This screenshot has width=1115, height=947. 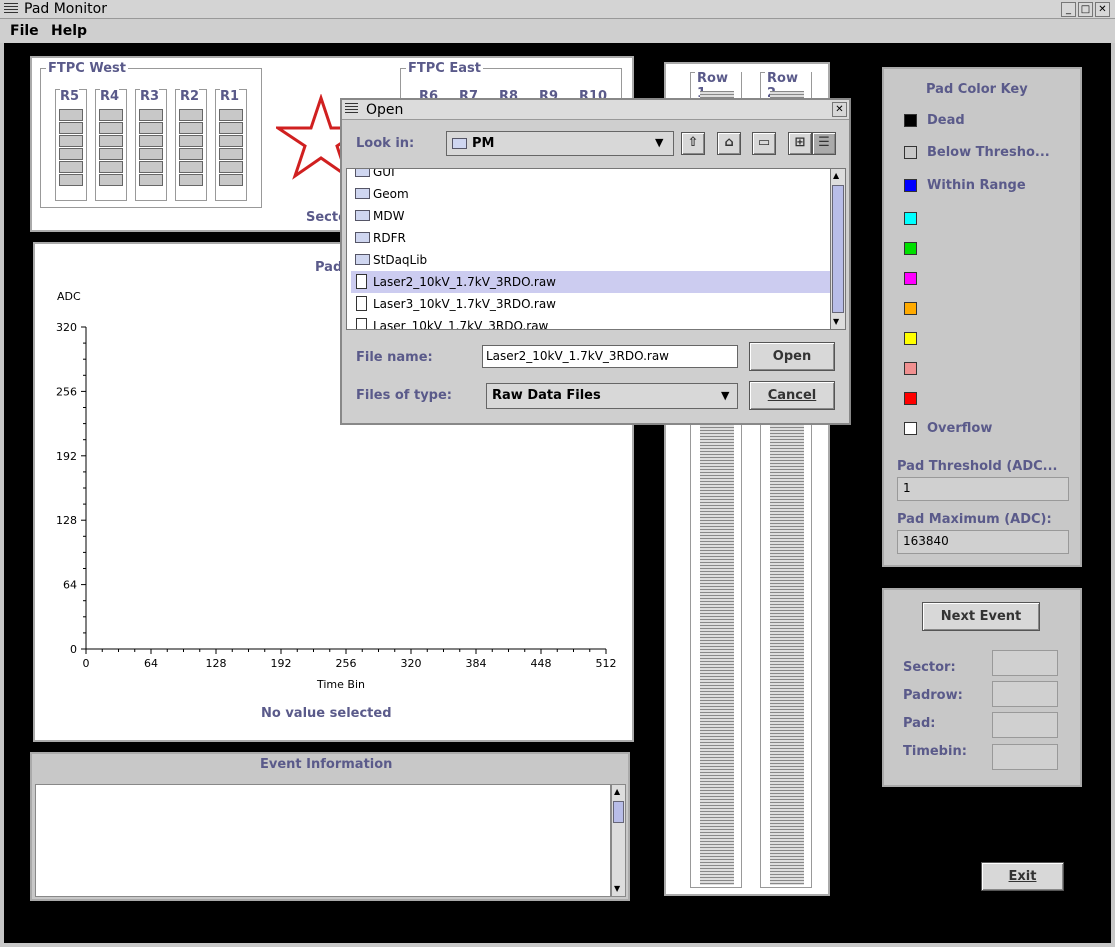 What do you see at coordinates (24, 31) in the screenshot?
I see `menu-file: File` at bounding box center [24, 31].